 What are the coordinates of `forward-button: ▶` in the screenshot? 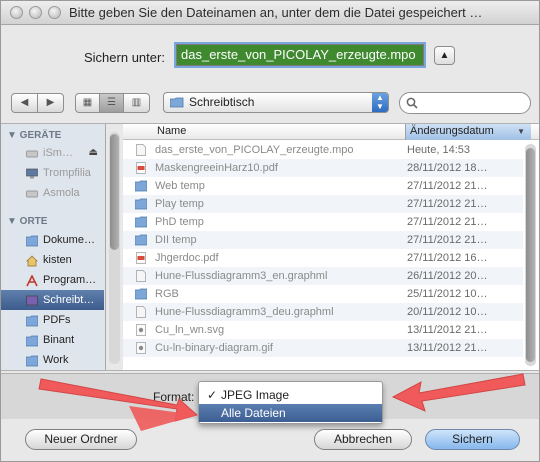 It's located at (50, 103).